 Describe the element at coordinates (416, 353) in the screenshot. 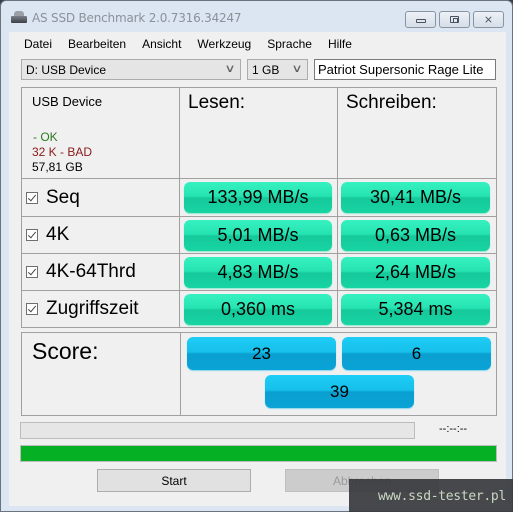

I see `write-score: 6` at that location.